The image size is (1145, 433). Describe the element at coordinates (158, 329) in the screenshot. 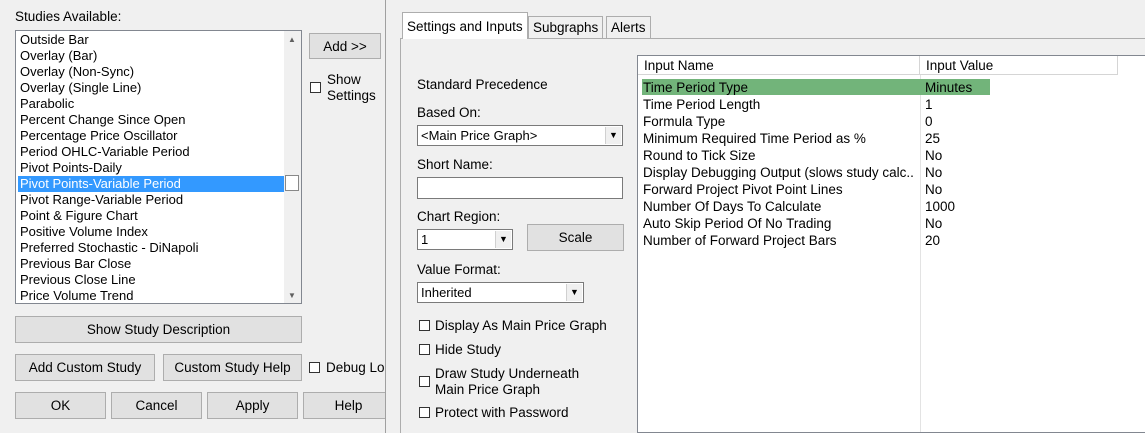

I see `show-study-description-button: Show Study Description` at that location.